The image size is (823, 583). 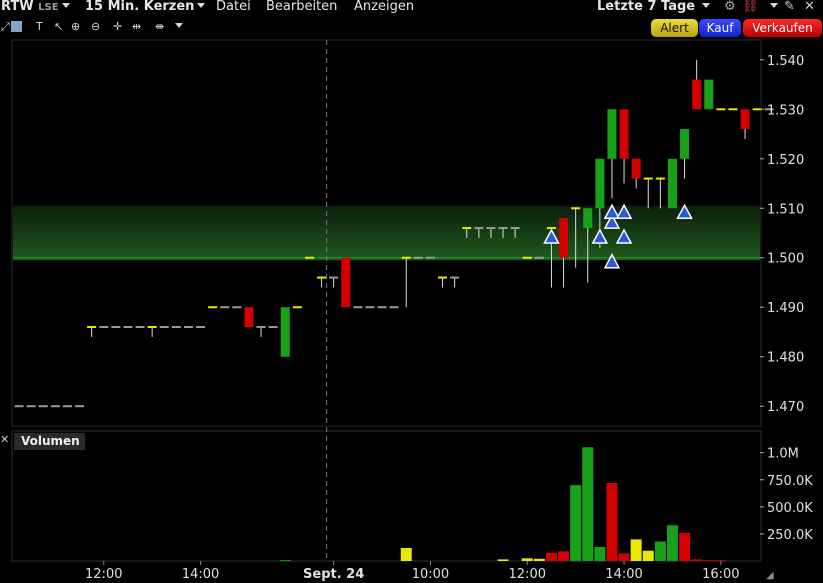 What do you see at coordinates (412, 571) in the screenshot?
I see `time-axis: 12:00 14:00 Sept. 24 10:00 12:00 14:00 16:00` at bounding box center [412, 571].